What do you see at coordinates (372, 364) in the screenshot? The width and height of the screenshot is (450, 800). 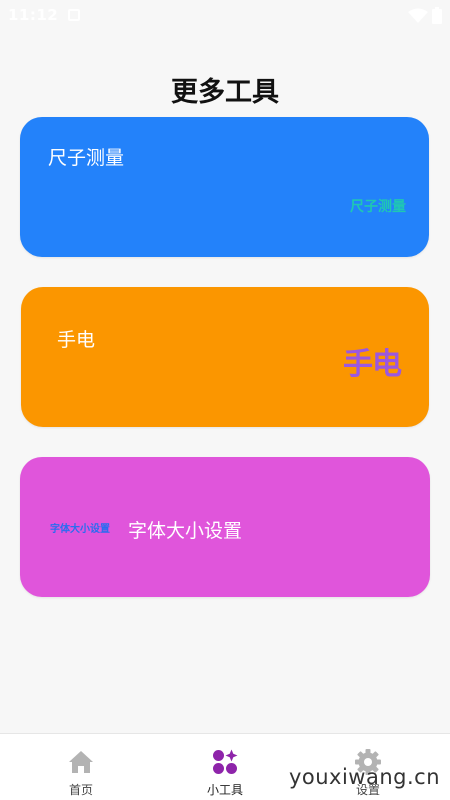 I see `flashlight-card-decor-text: 手电` at bounding box center [372, 364].